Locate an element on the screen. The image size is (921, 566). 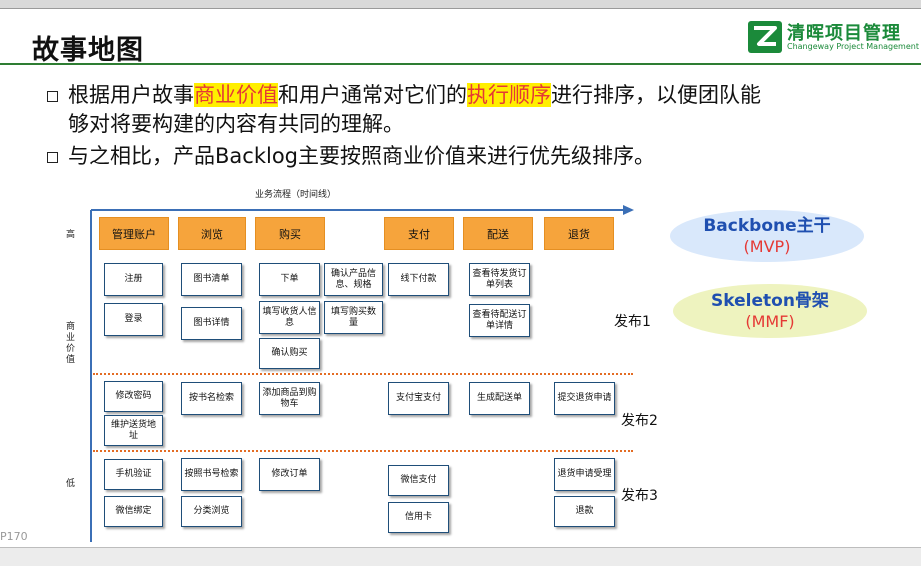
story-card: 退货申请受理 is located at coordinates (584, 474).